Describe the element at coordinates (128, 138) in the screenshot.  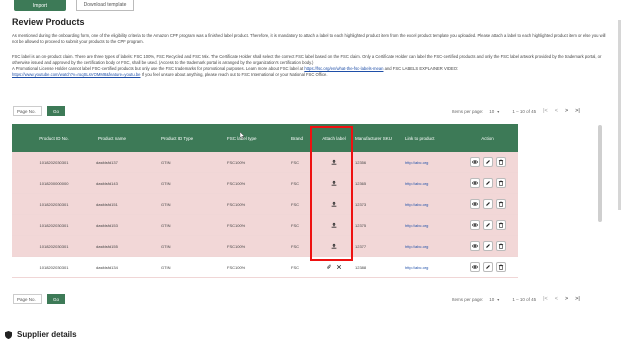
I see `header-product-name: Product name` at that location.